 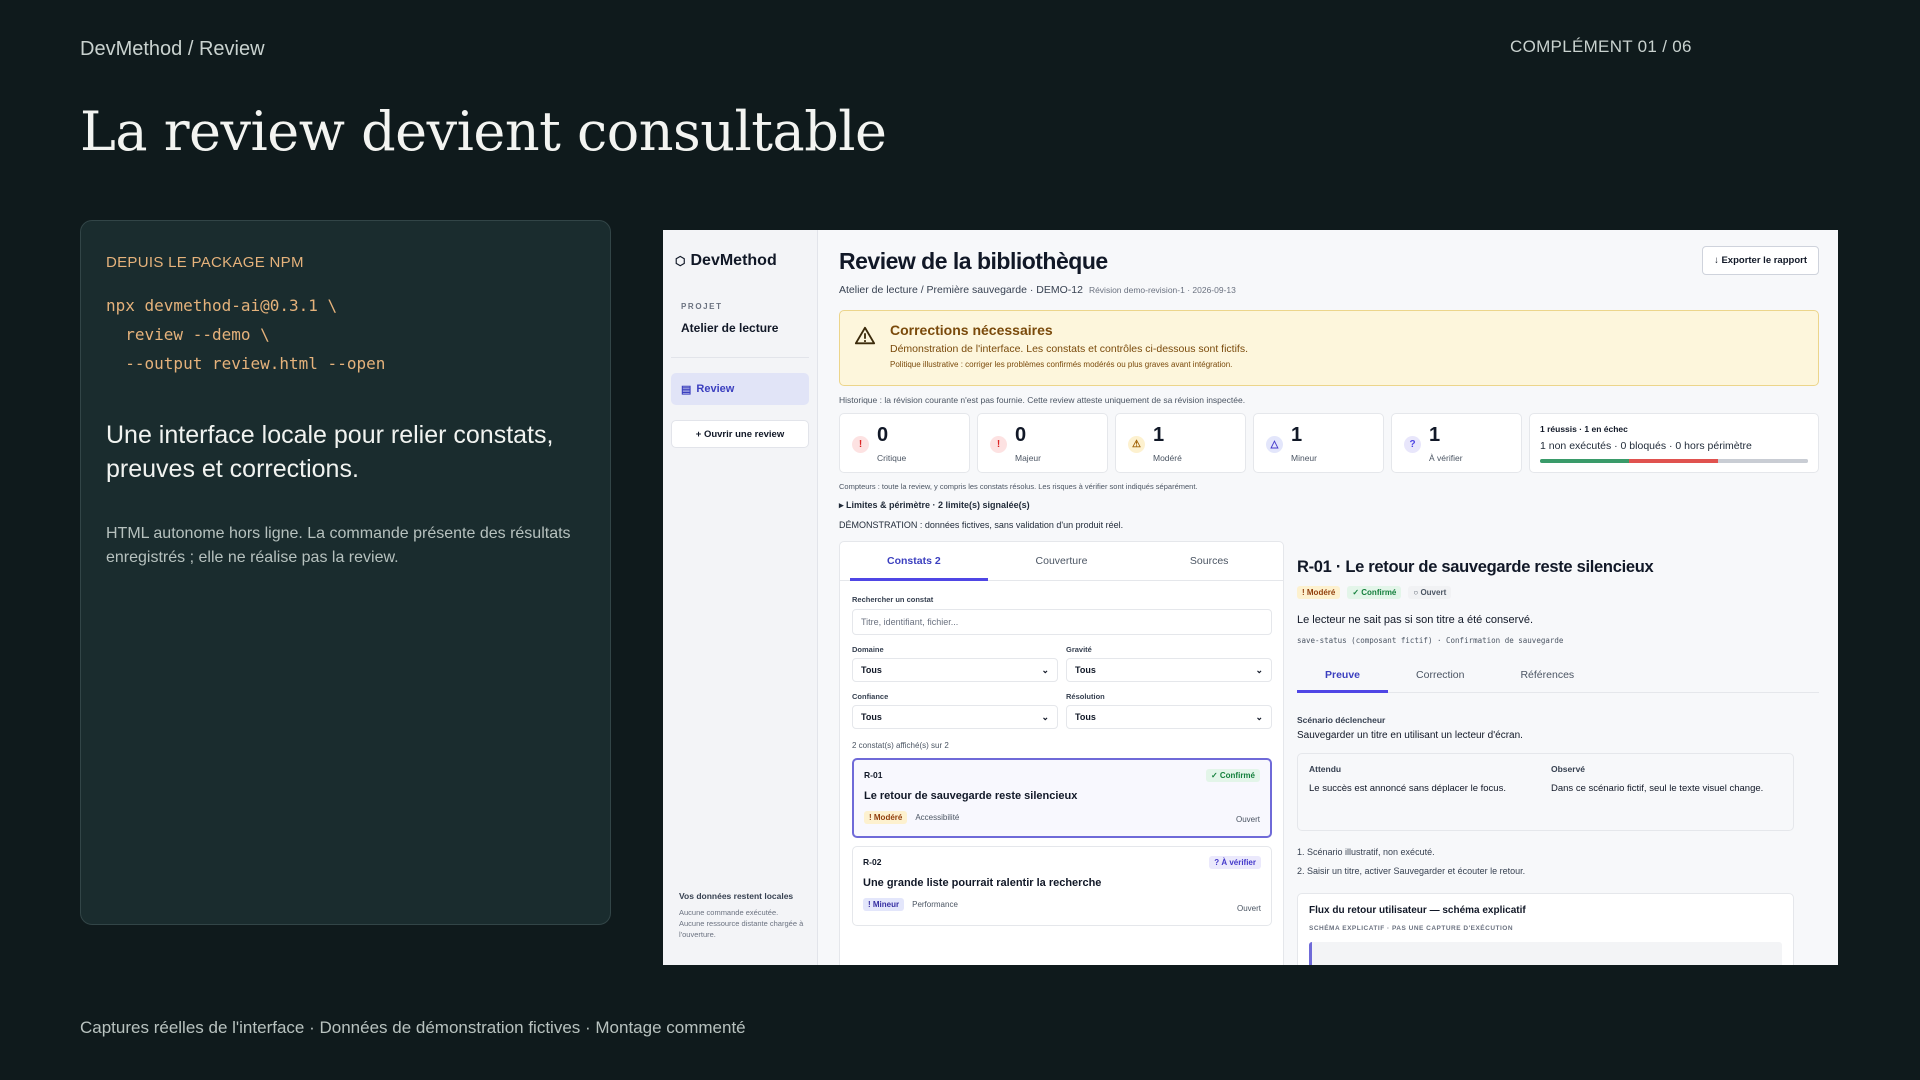 I want to click on brand: ⬡ DevMethod, so click(x=740, y=261).